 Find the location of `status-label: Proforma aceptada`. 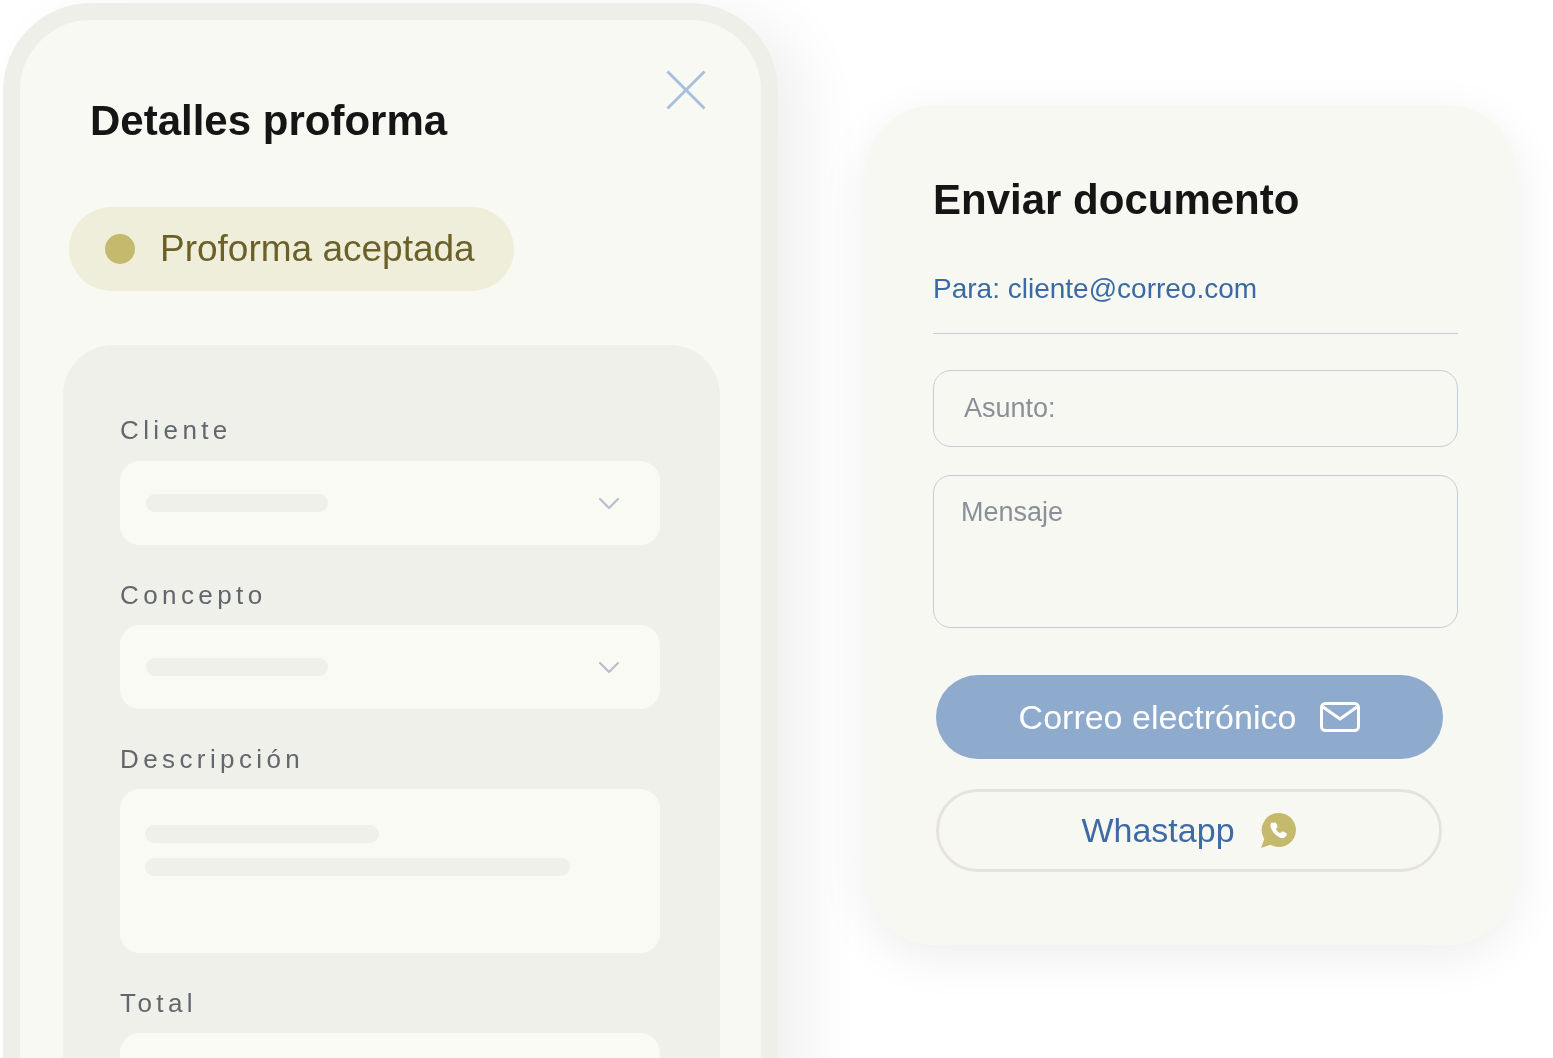

status-label: Proforma aceptada is located at coordinates (317, 249).